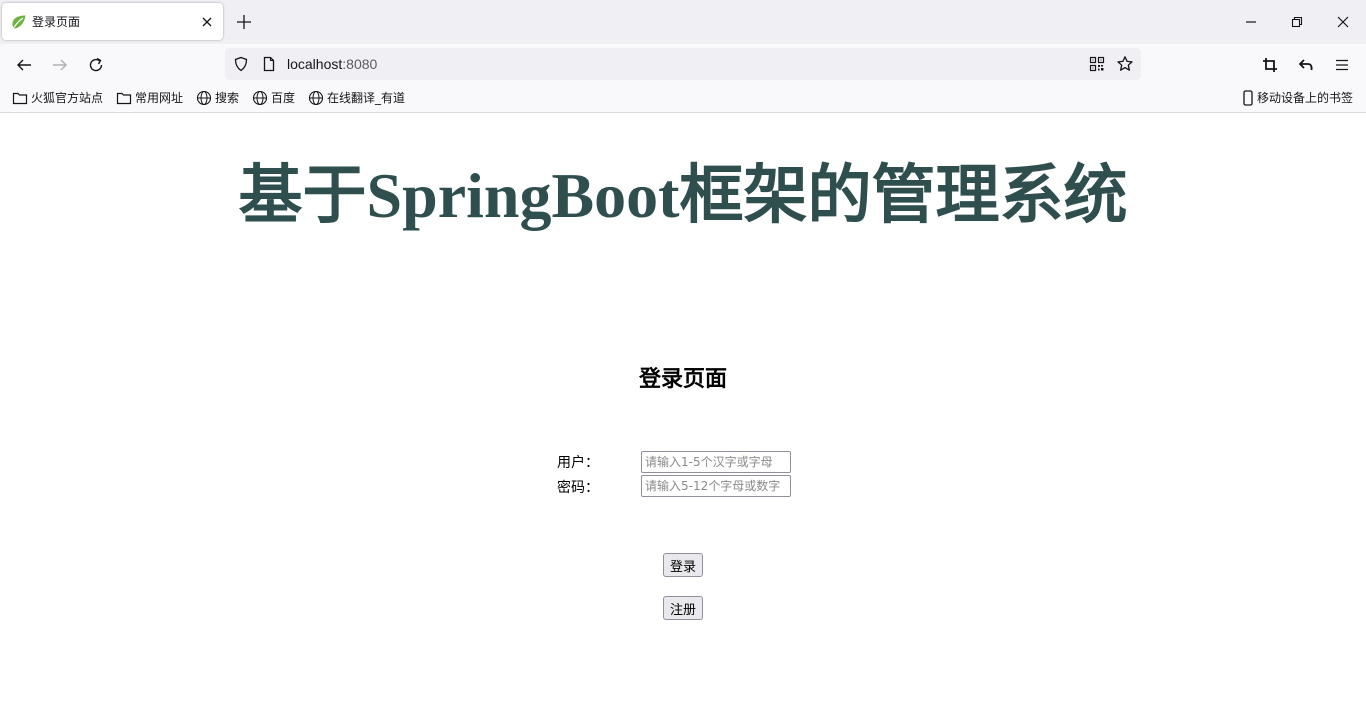 This screenshot has height=723, width=1366. Describe the element at coordinates (683, 608) in the screenshot. I see `register-button: 注册` at that location.